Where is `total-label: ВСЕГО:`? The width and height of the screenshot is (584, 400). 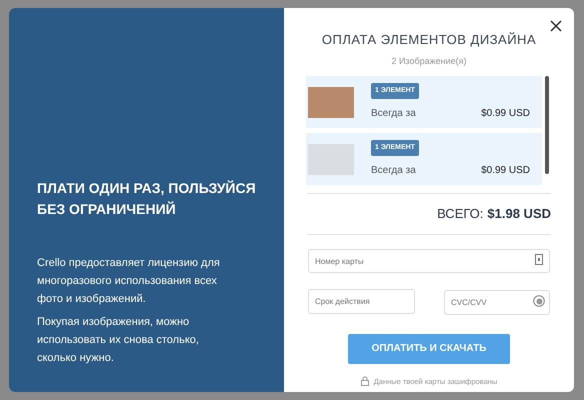
total-label: ВСЕГО: is located at coordinates (460, 214).